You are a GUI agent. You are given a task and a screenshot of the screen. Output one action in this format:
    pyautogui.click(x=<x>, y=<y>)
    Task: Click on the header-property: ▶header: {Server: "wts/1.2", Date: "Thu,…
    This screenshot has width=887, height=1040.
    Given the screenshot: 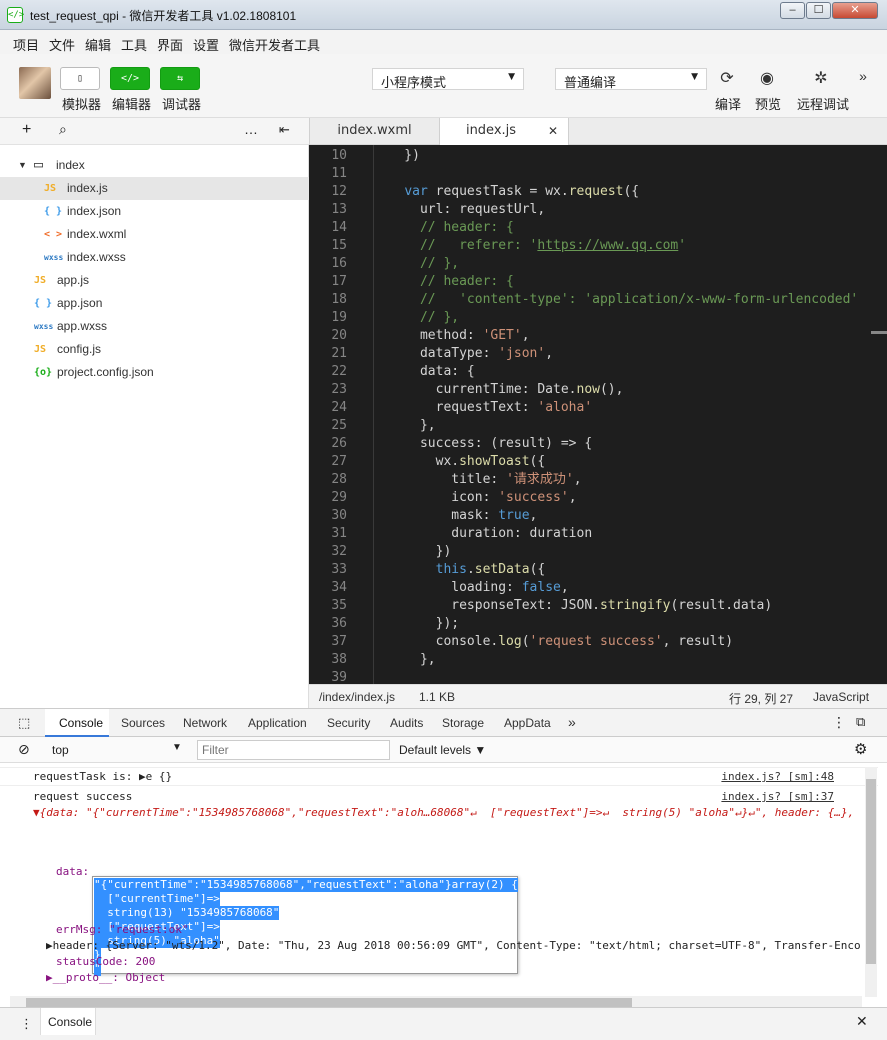 What is the action you would take?
    pyautogui.click(x=455, y=945)
    